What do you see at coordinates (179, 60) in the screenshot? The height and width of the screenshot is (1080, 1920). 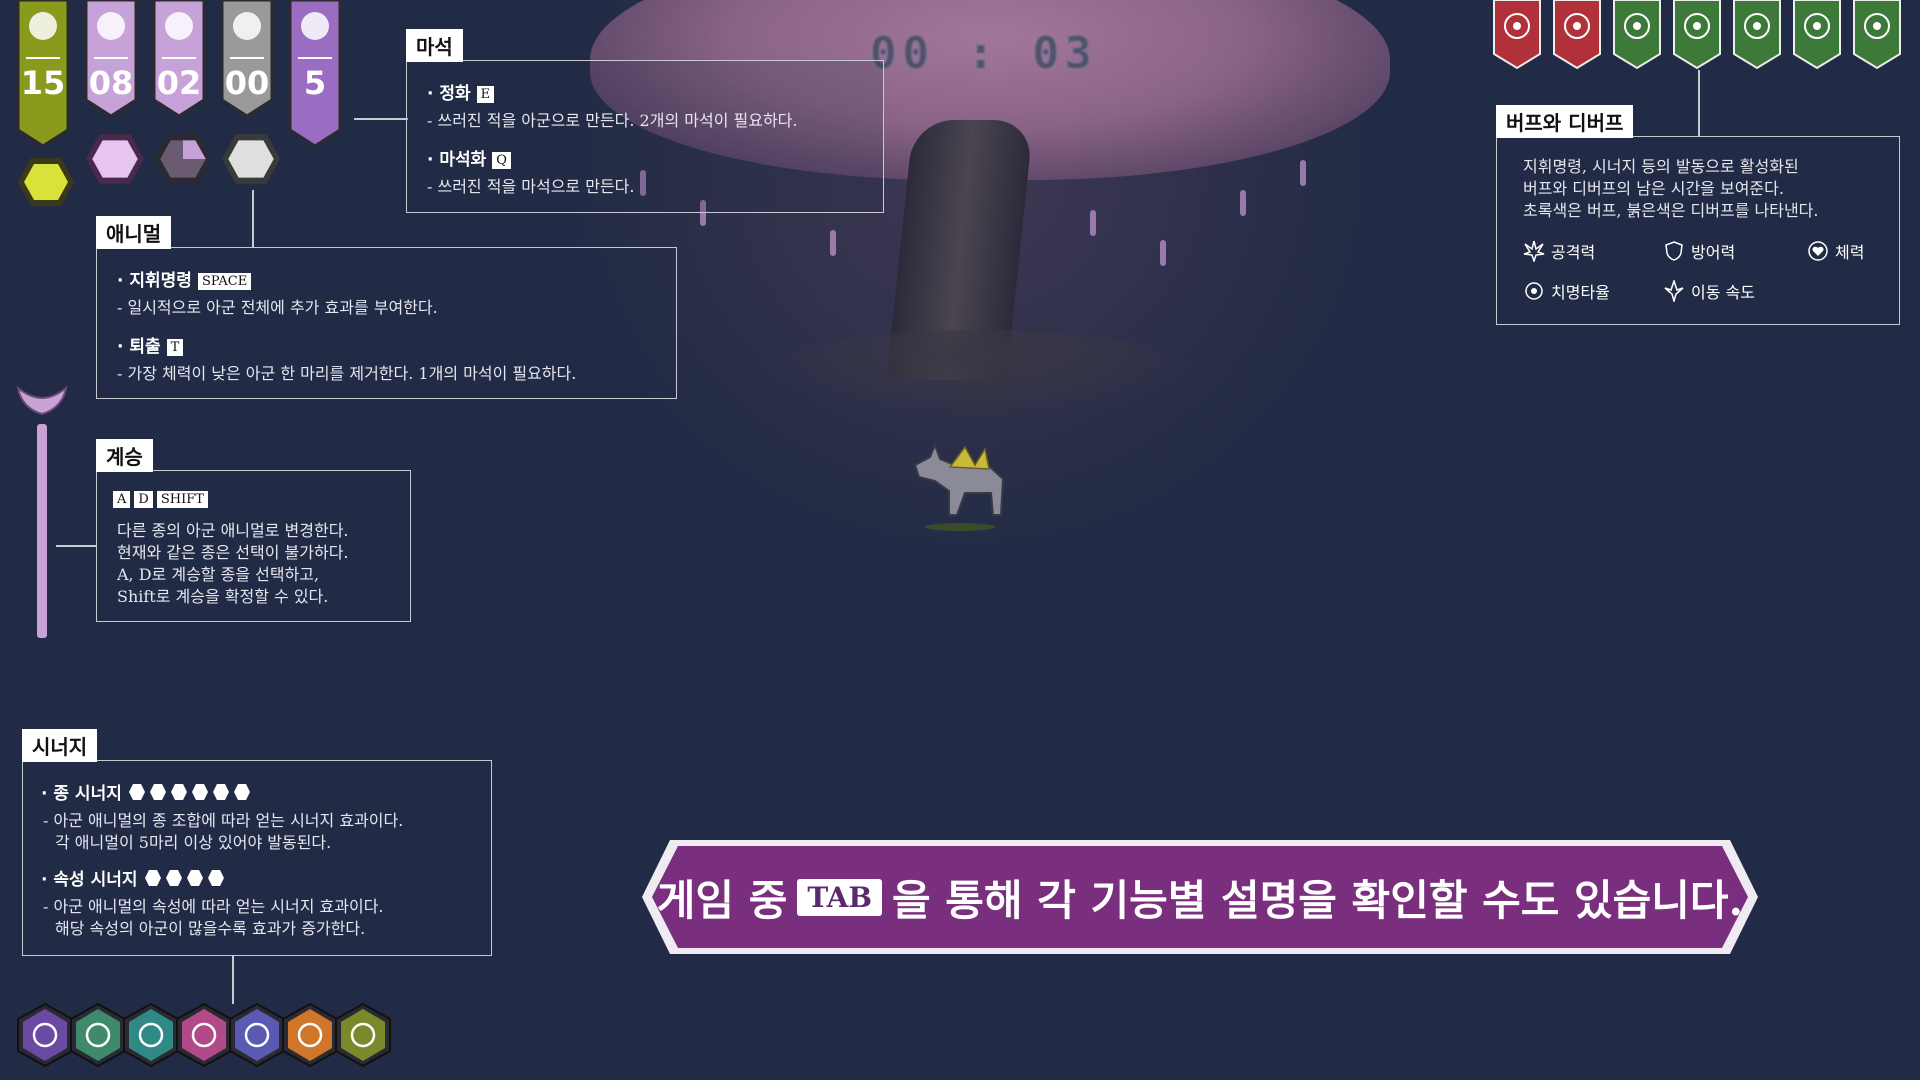 I see `pink-banner-2: 02` at bounding box center [179, 60].